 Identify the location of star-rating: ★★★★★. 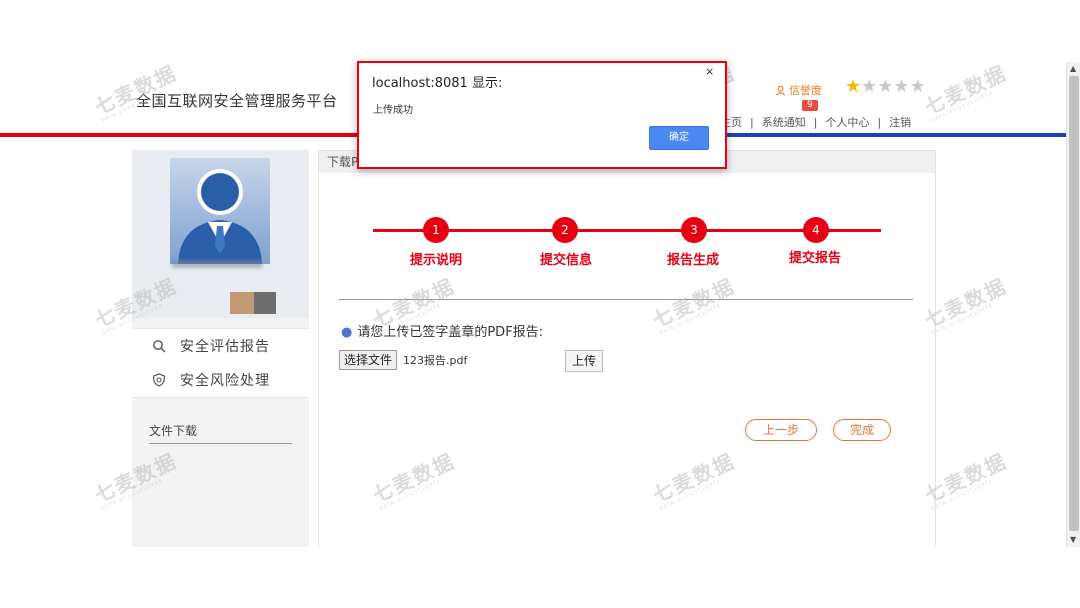
(885, 86).